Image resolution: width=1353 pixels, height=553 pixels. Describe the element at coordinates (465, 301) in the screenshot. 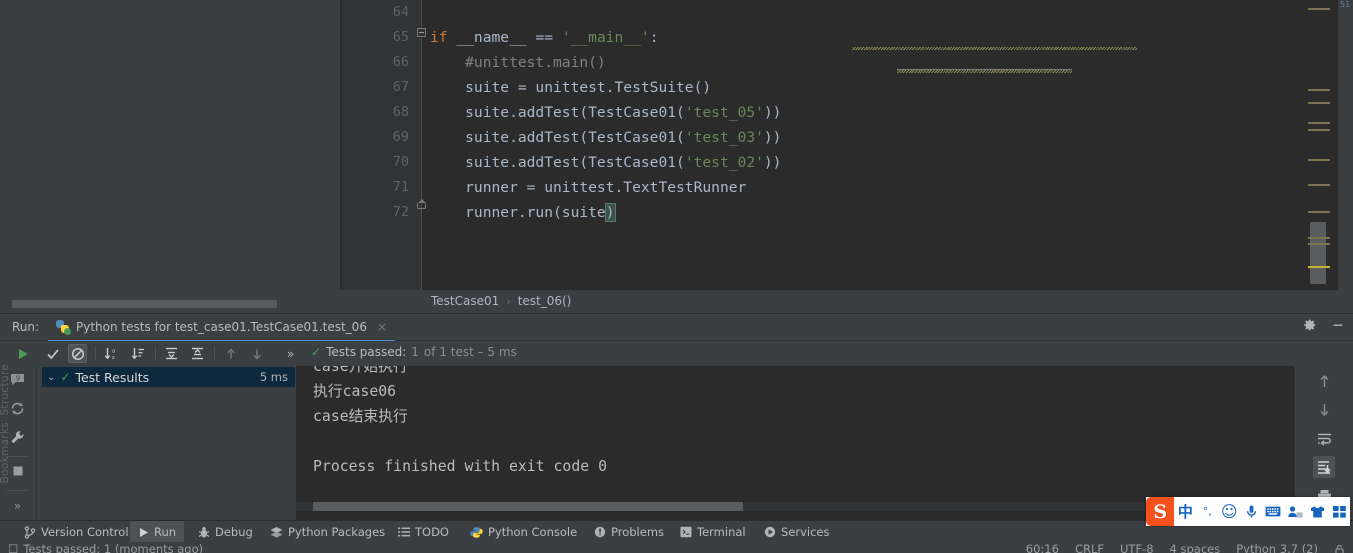

I see `breadcrumb-class: TestCase01` at that location.